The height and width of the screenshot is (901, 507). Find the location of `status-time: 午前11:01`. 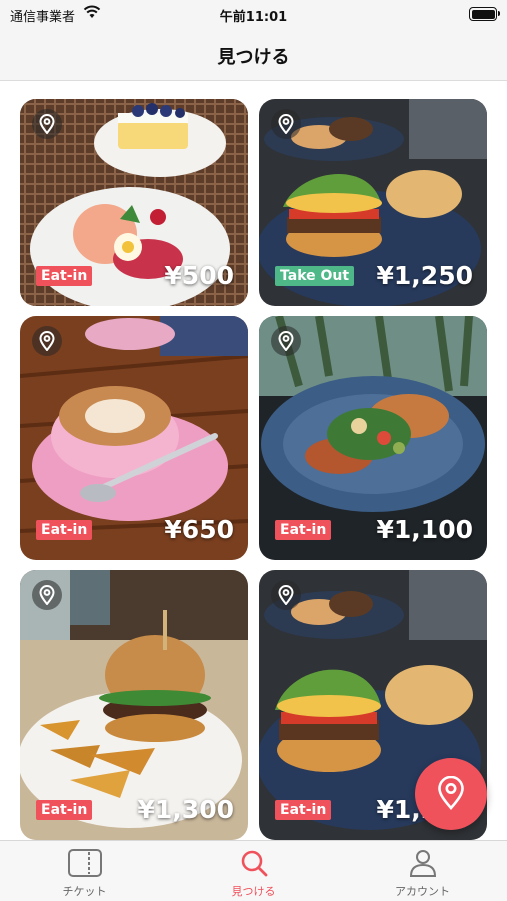

status-time: 午前11:01 is located at coordinates (253, 17).